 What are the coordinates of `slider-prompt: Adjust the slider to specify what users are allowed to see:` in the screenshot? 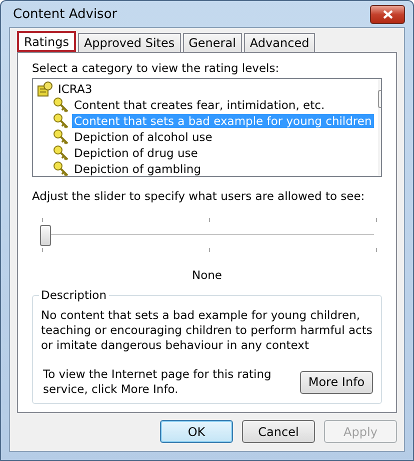 It's located at (199, 196).